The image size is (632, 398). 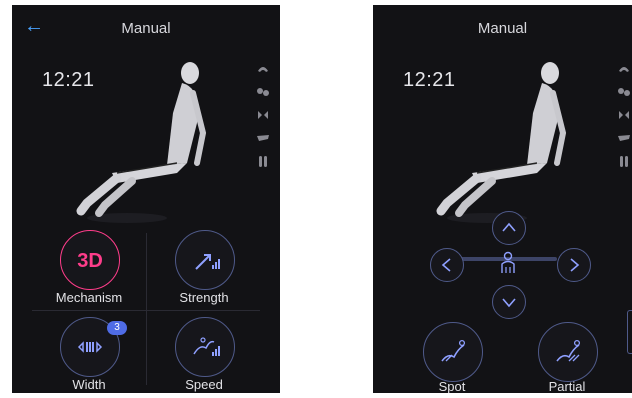 I want to click on spot-button, so click(x=453, y=352).